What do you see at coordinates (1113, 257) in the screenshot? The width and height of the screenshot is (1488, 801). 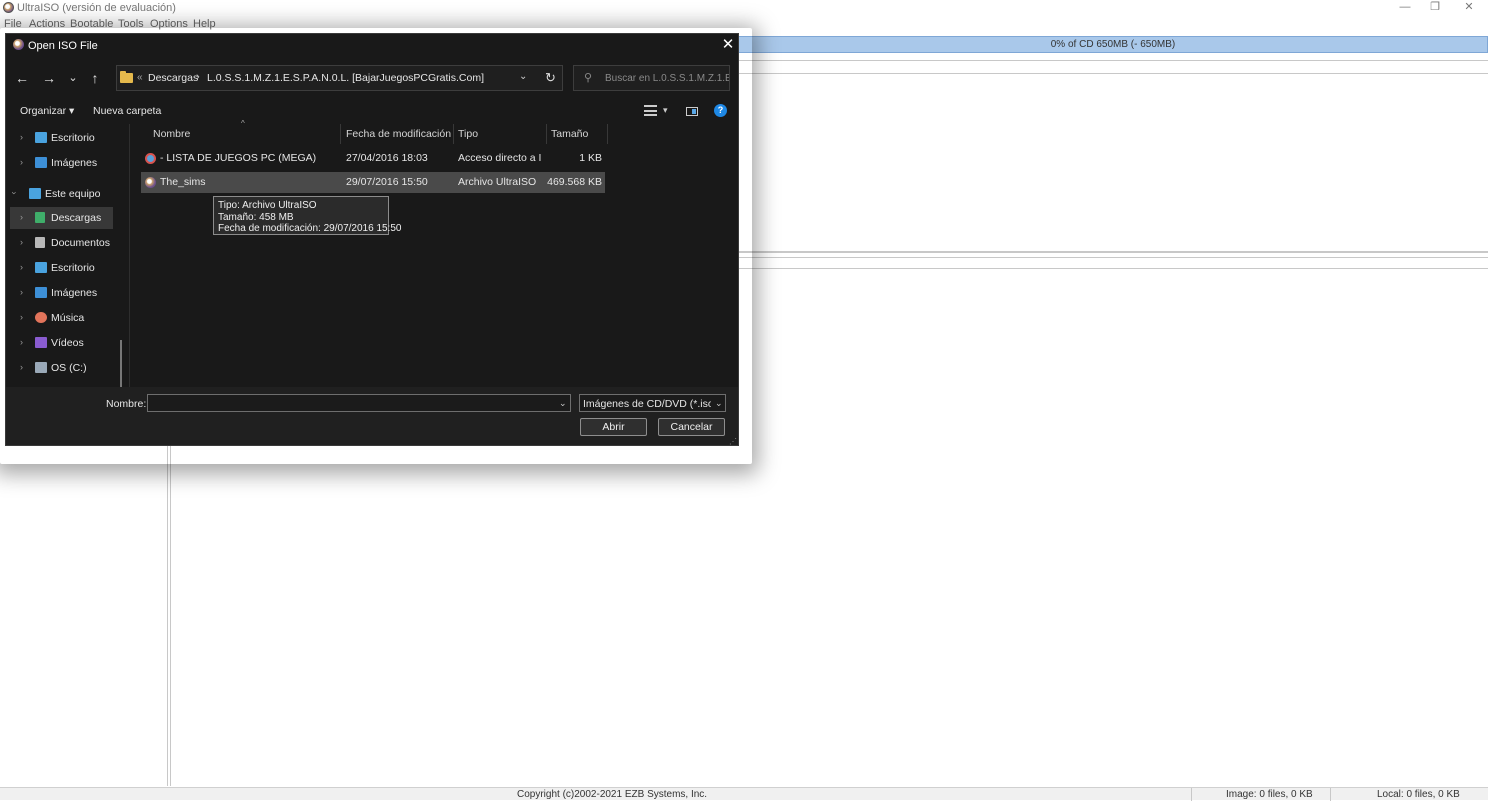 I see `splitter-bottom` at bounding box center [1113, 257].